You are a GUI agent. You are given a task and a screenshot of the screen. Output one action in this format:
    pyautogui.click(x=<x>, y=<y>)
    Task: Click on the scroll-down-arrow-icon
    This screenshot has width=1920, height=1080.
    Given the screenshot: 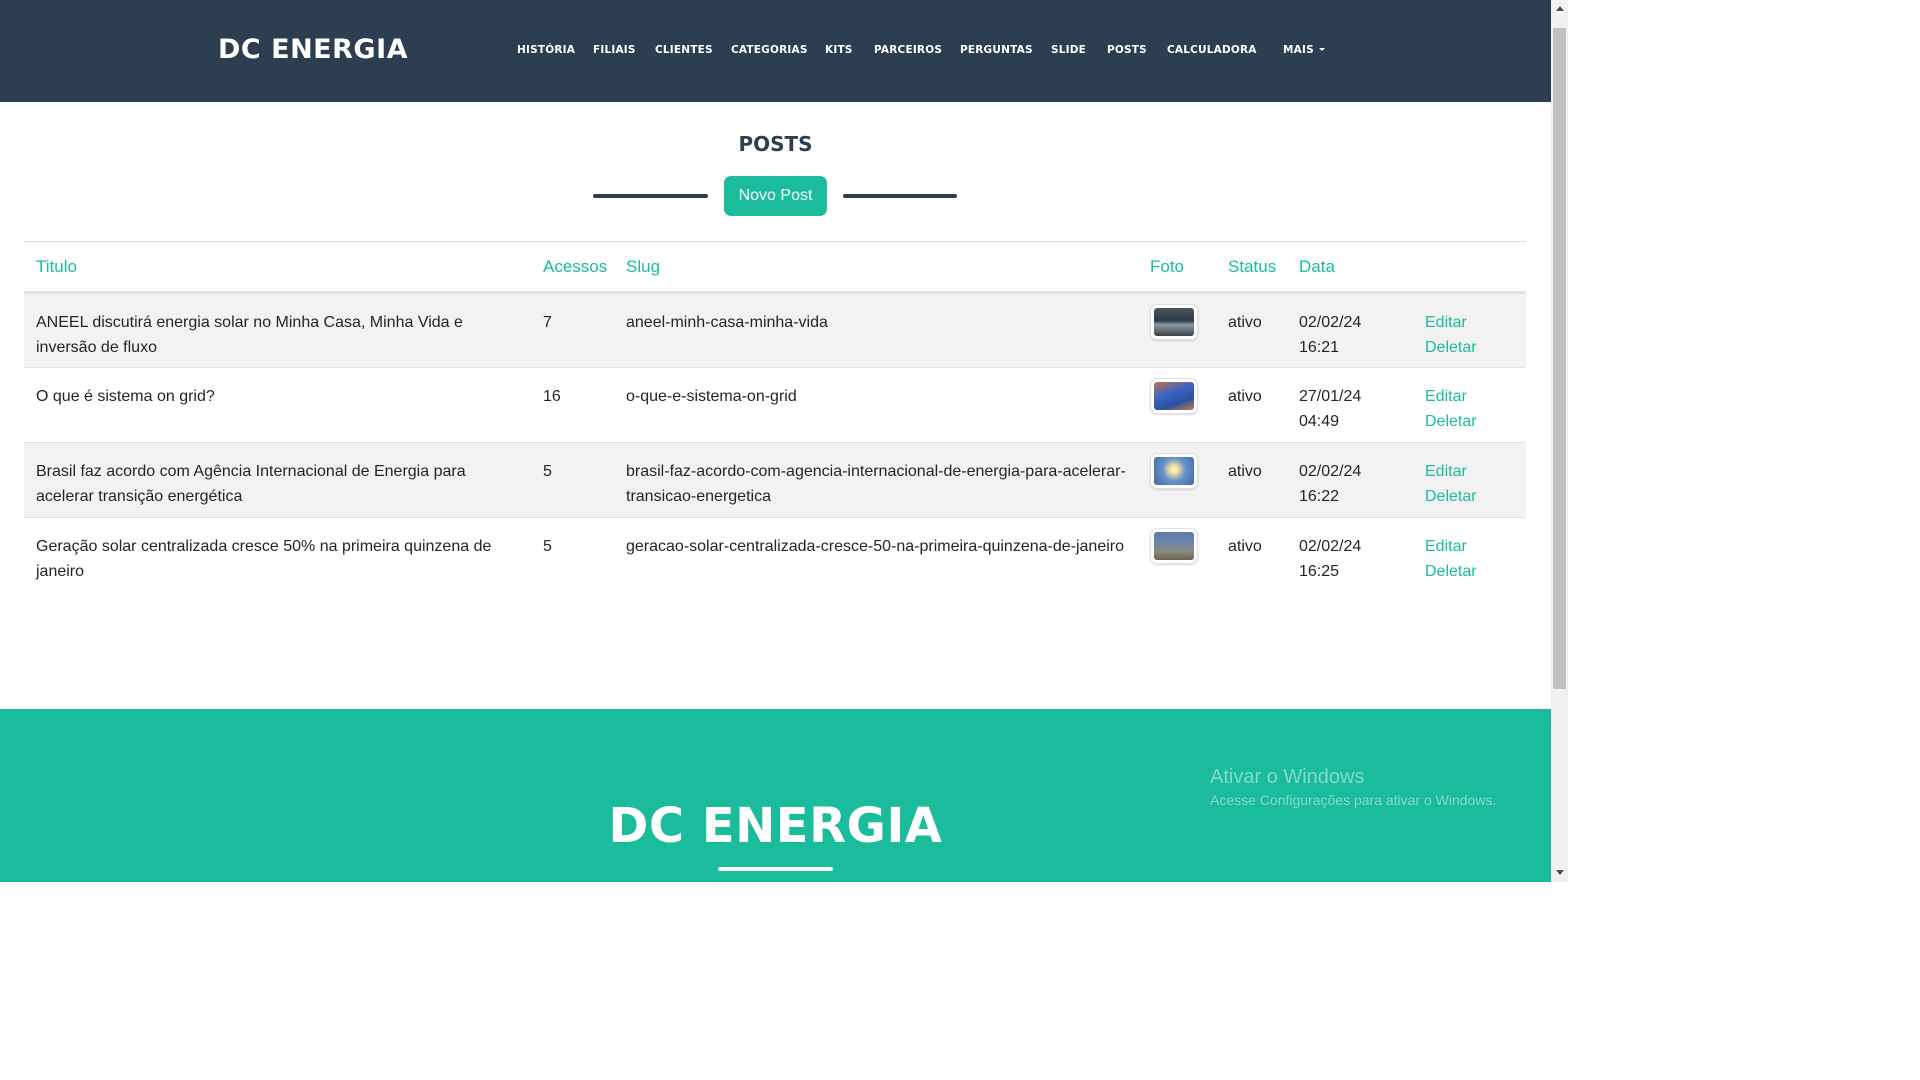 What is the action you would take?
    pyautogui.click(x=1560, y=872)
    